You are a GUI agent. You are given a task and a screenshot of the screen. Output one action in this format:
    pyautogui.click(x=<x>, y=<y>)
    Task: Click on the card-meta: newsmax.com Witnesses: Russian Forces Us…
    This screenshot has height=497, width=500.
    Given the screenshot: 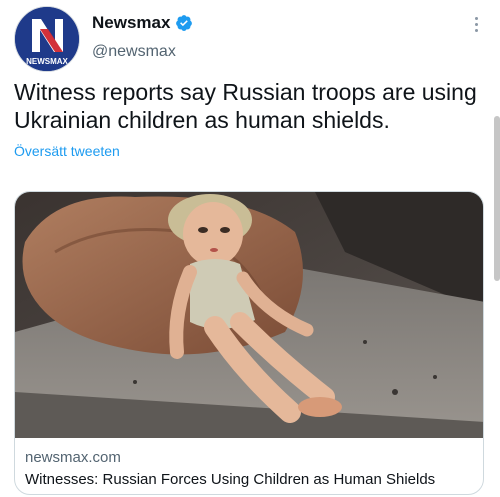 What is the action you would take?
    pyautogui.click(x=230, y=468)
    